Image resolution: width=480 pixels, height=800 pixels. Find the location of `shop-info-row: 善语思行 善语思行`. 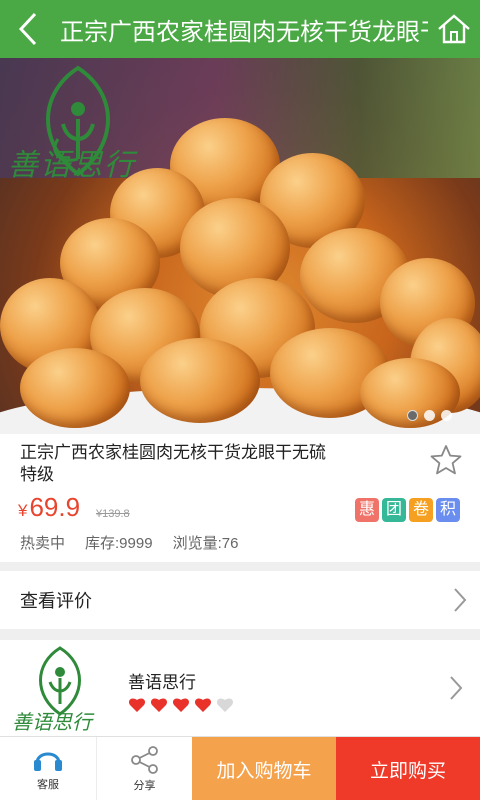

shop-info-row: 善语思行 善语思行 is located at coordinates (240, 688).